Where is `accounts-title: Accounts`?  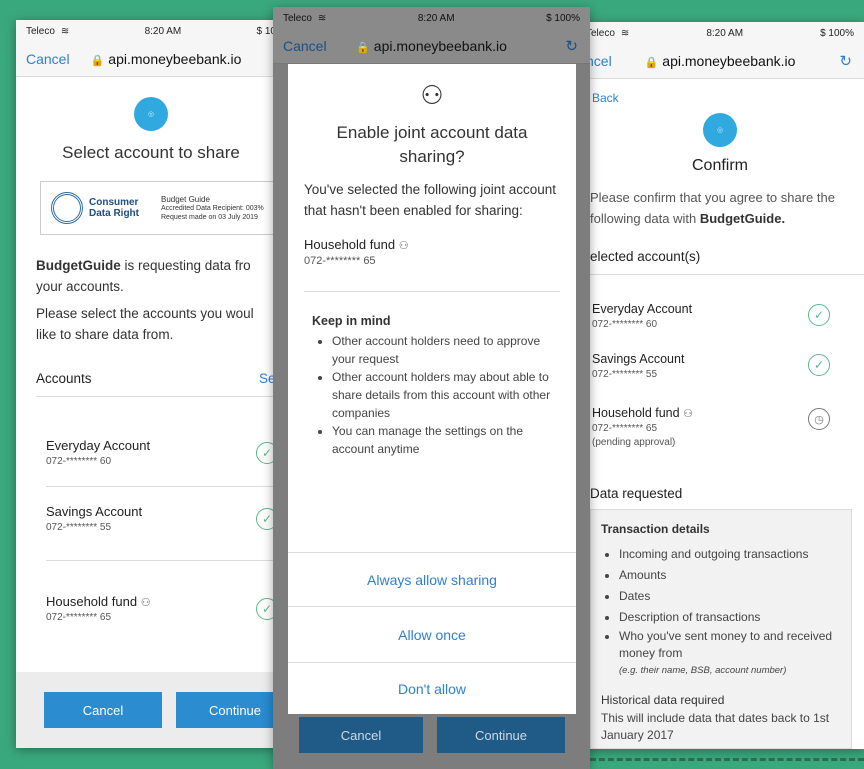 accounts-title: Accounts is located at coordinates (64, 378).